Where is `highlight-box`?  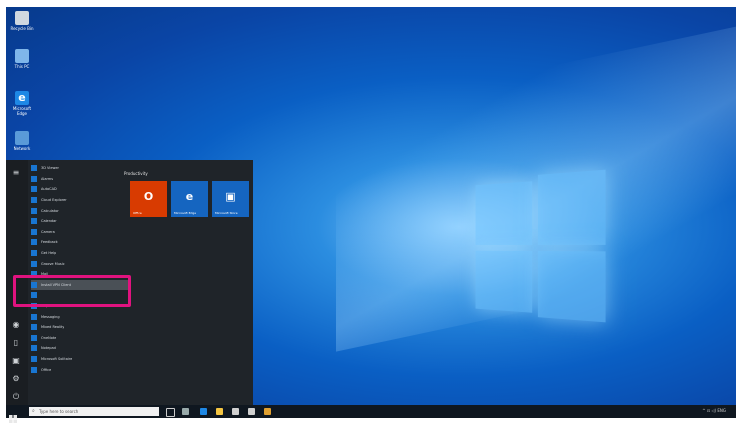
highlight-box is located at coordinates (72, 291).